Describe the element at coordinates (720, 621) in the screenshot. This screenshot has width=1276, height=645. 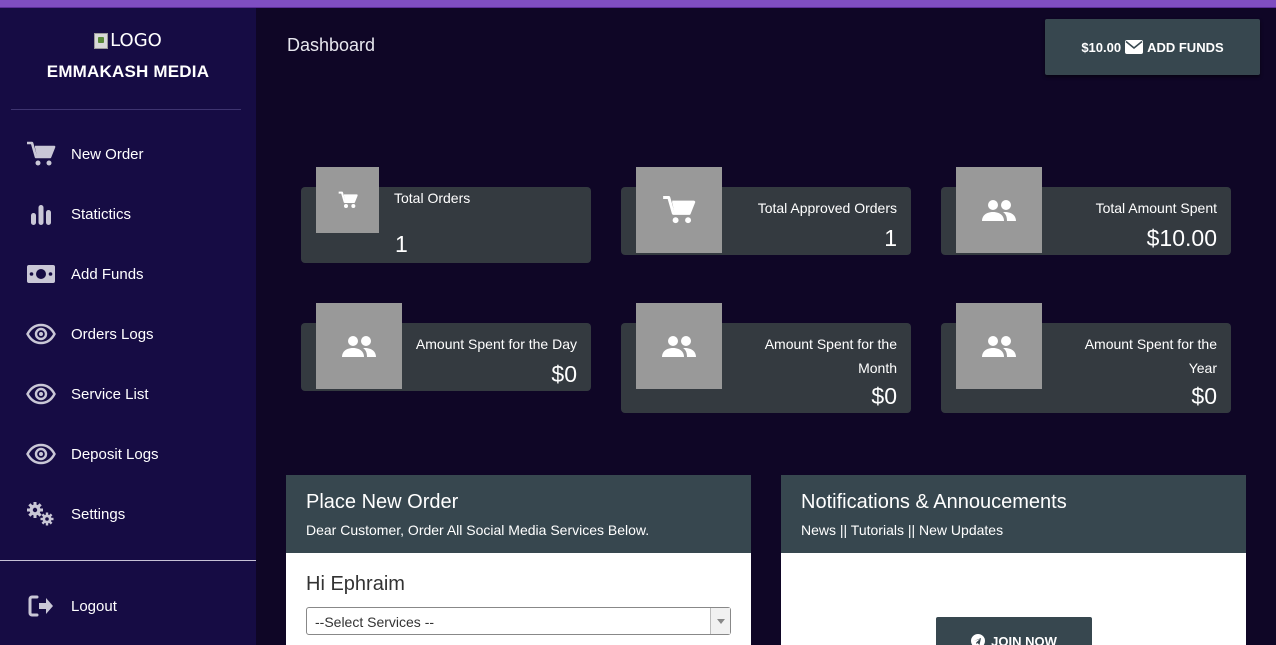
I see `chevron-down-icon` at that location.